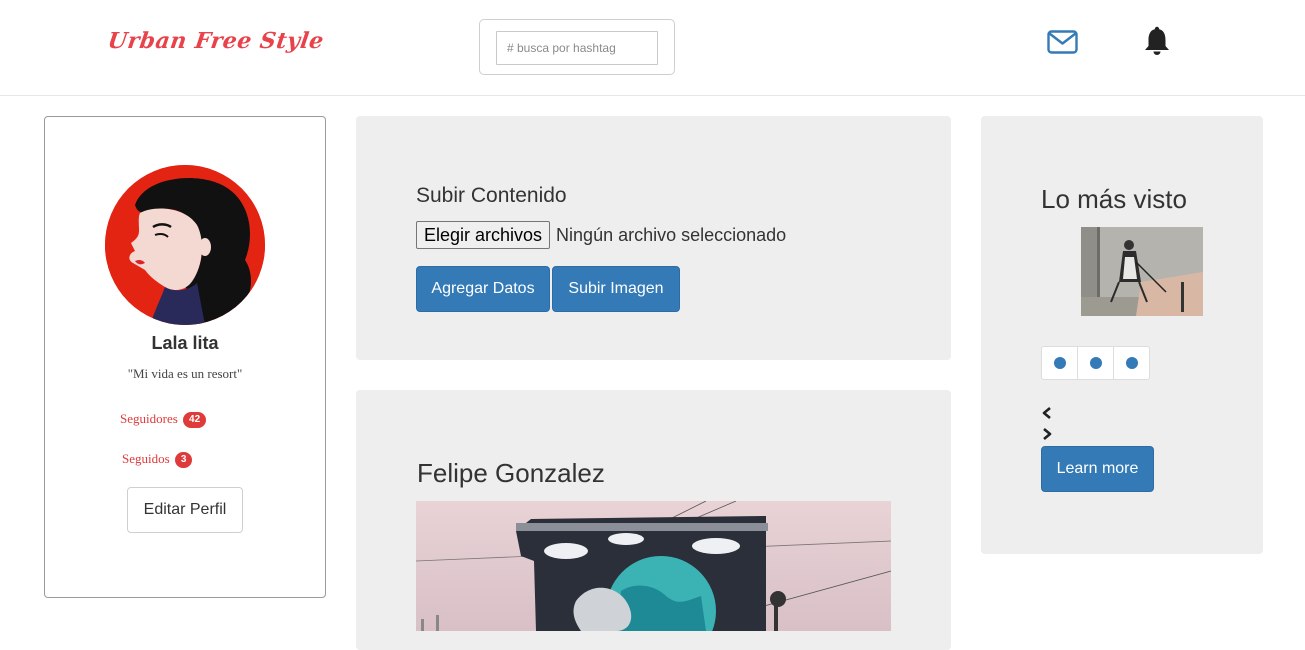 The height and width of the screenshot is (650, 1305). Describe the element at coordinates (1097, 469) in the screenshot. I see `learn-more-button: Learn more` at that location.